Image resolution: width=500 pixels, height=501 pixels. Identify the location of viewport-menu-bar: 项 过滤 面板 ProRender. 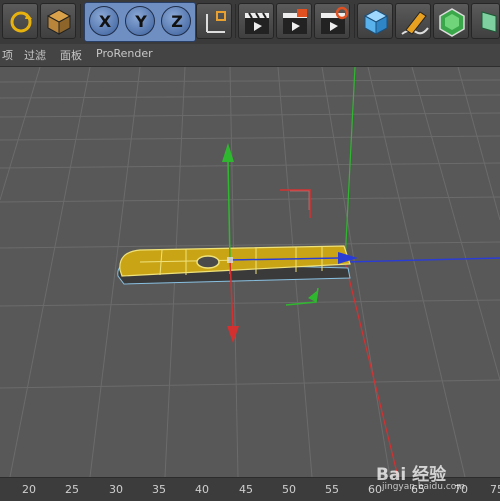
(250, 55).